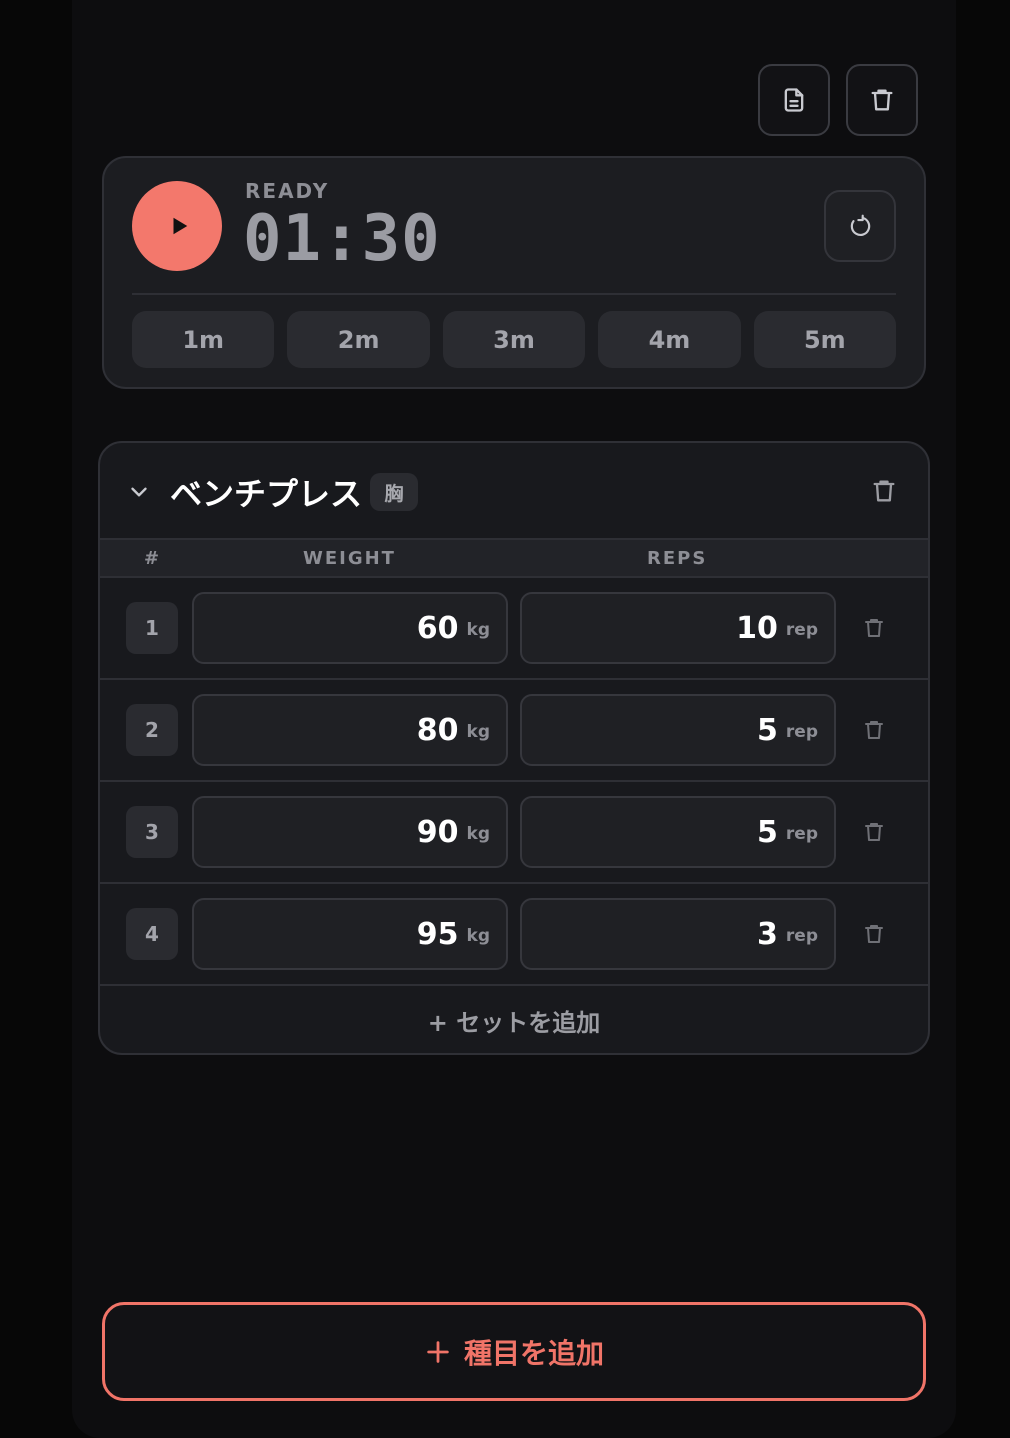 Image resolution: width=1010 pixels, height=1438 pixels. I want to click on notes-button, so click(794, 100).